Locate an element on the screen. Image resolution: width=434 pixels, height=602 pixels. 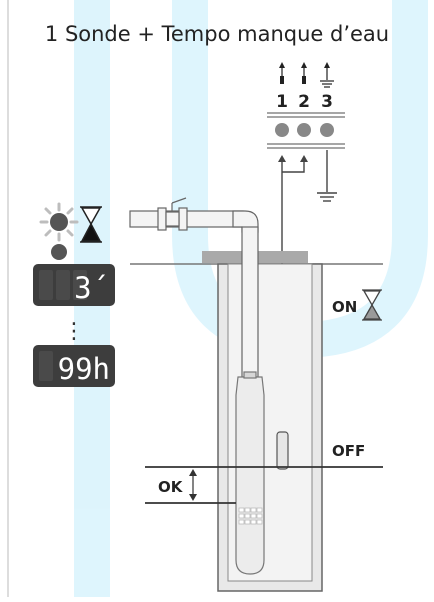
probe-icon is located at coordinates (282, 450).